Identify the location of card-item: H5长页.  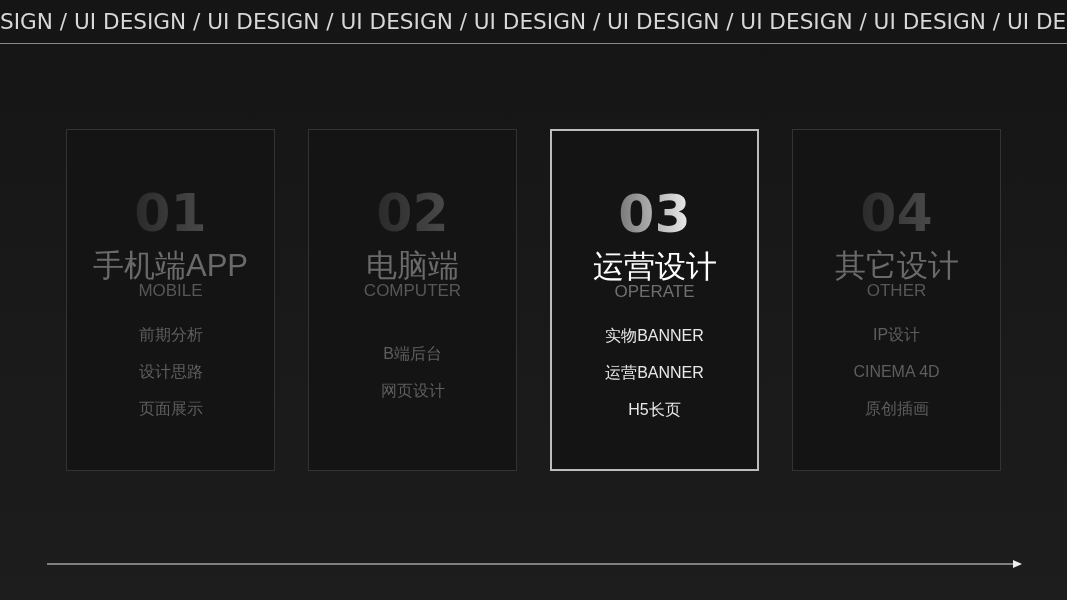
(654, 410).